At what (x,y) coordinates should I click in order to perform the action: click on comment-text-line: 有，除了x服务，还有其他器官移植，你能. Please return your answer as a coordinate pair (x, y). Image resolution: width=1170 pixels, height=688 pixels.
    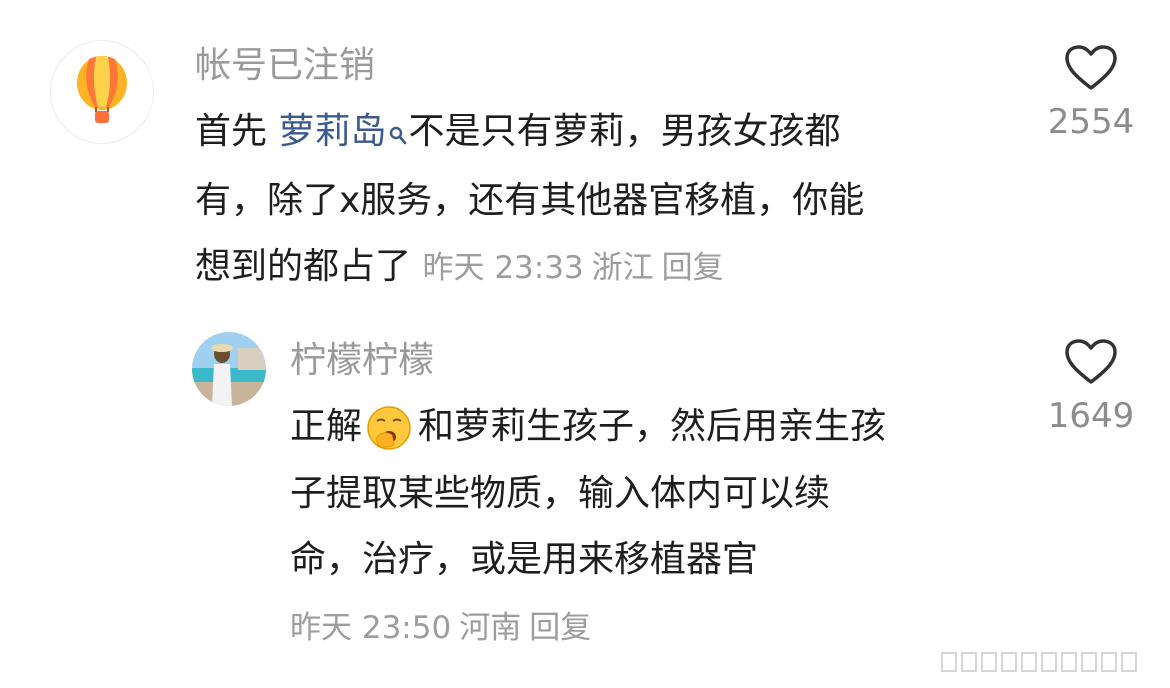
    Looking at the image, I should click on (530, 200).